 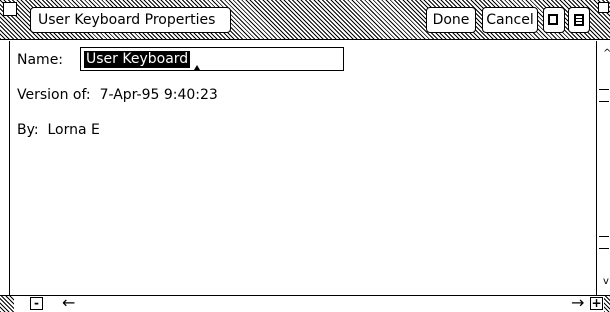 What do you see at coordinates (68, 303) in the screenshot?
I see `scroll-left-arrow-icon: ←` at bounding box center [68, 303].